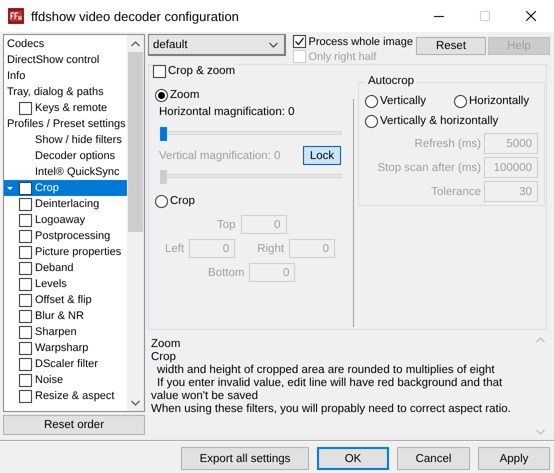 The height and width of the screenshot is (473, 554). Describe the element at coordinates (65, 156) in the screenshot. I see `tree-item: Decoder options` at that location.